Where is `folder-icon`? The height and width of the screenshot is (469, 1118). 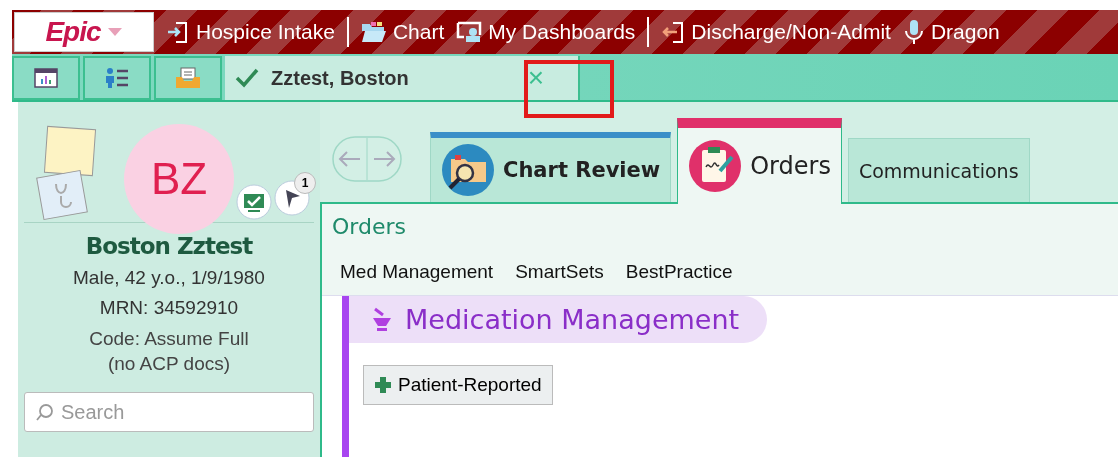
folder-icon is located at coordinates (373, 32).